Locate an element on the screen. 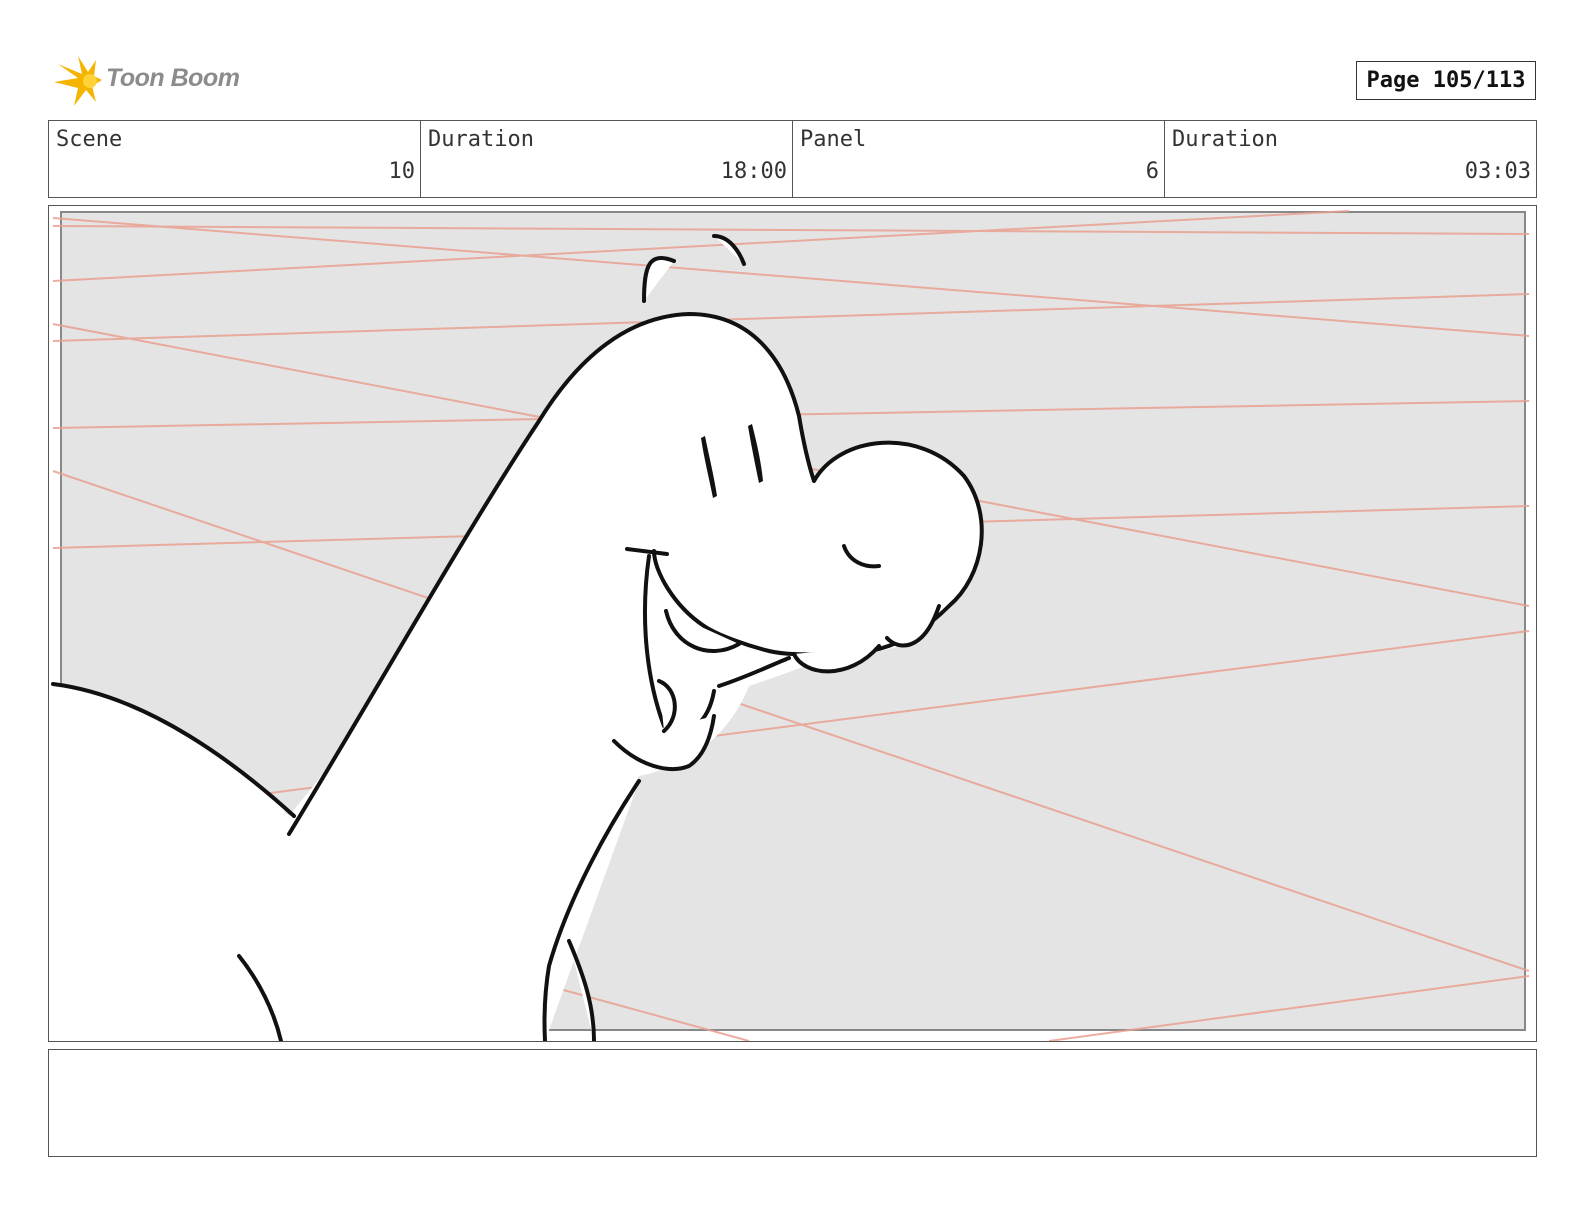 This screenshot has height=1224, width=1584. panel-value: 6 is located at coordinates (1152, 171).